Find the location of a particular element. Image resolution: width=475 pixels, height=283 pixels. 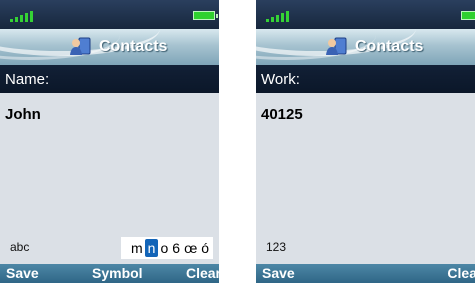

character-picker: m n o 6 œ ó is located at coordinates (167, 248).